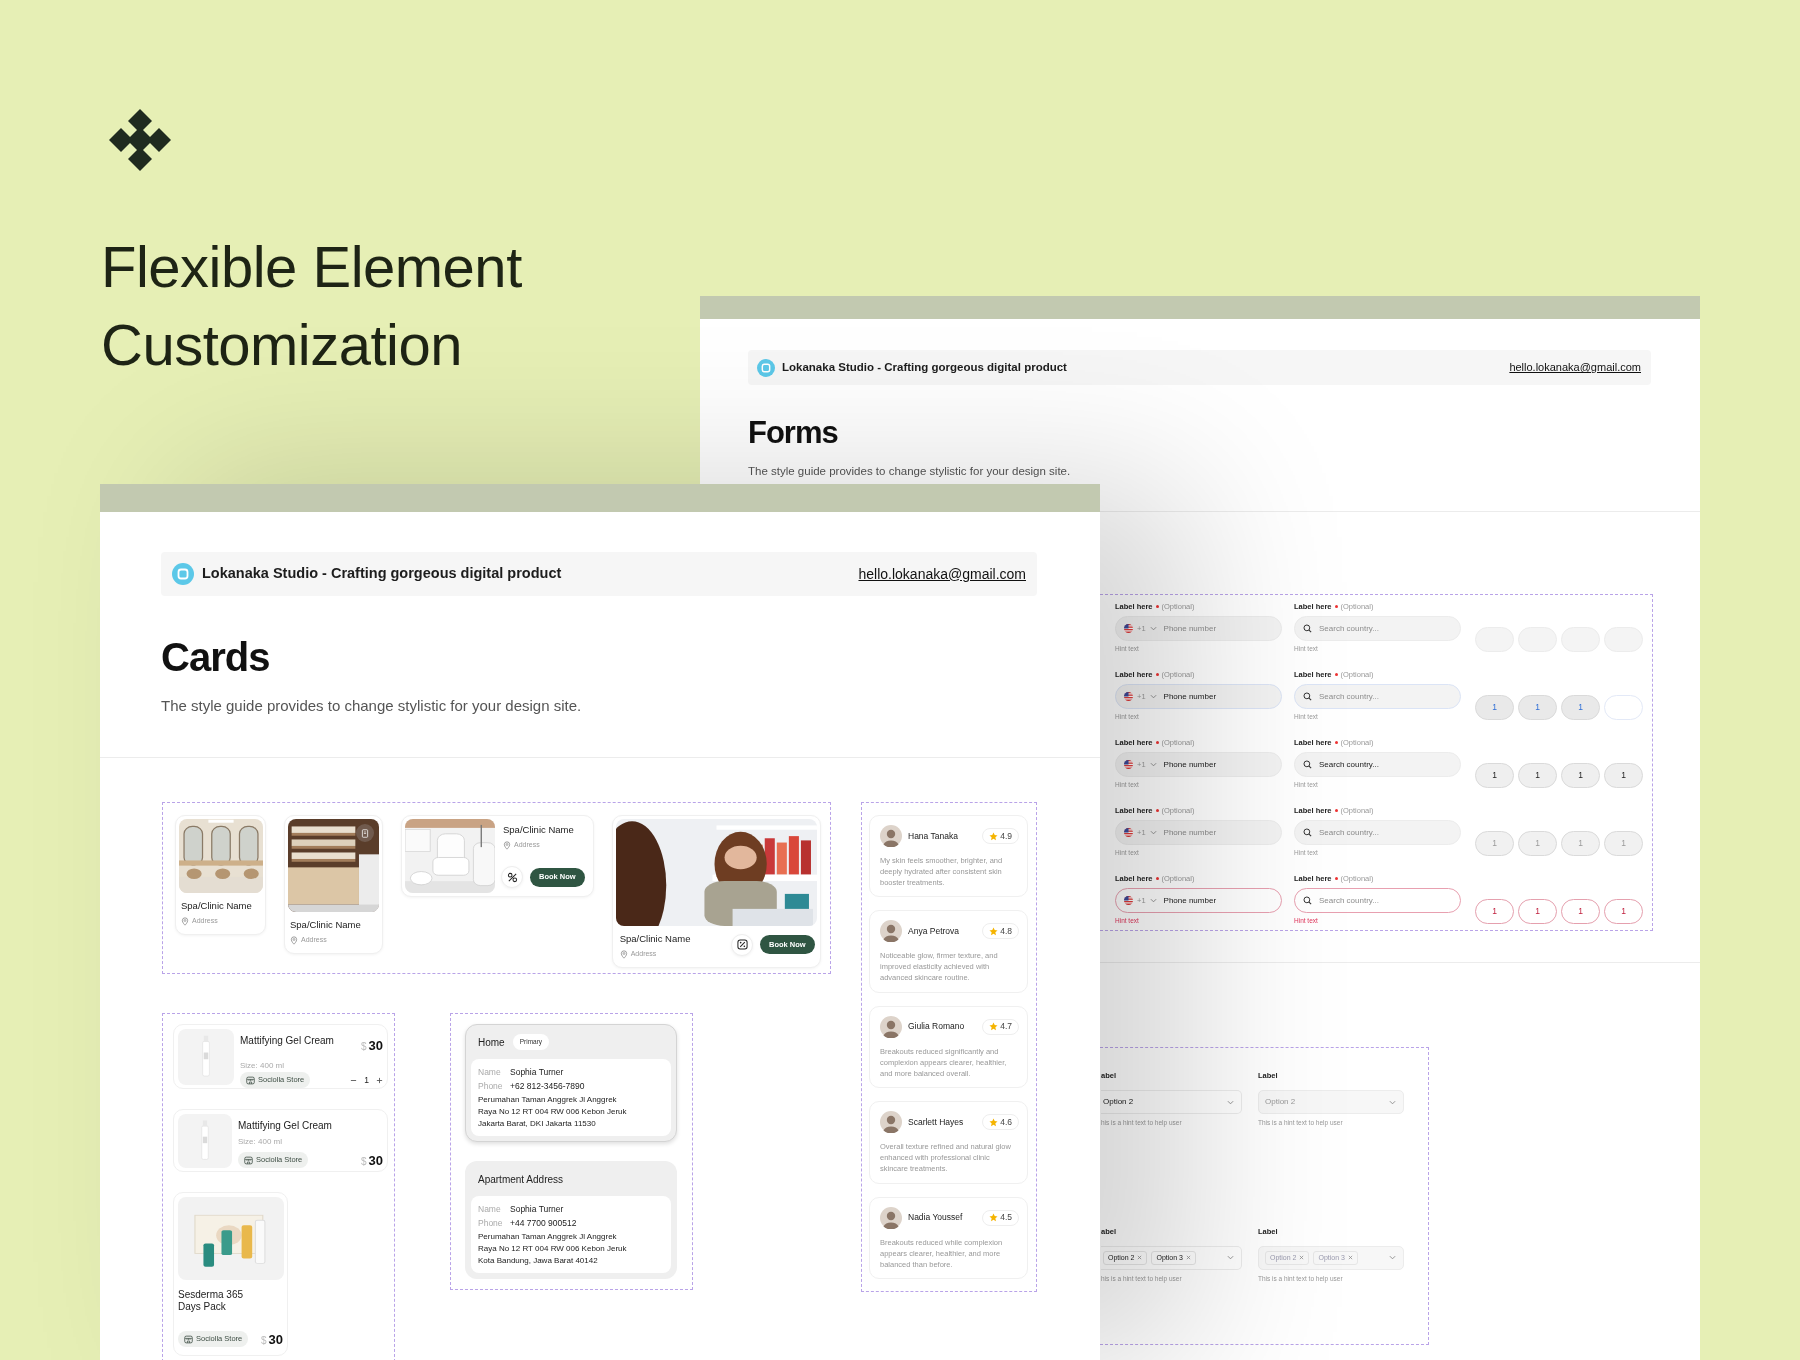  Describe the element at coordinates (490, 1072) in the screenshot. I see `field-name: Name` at that location.